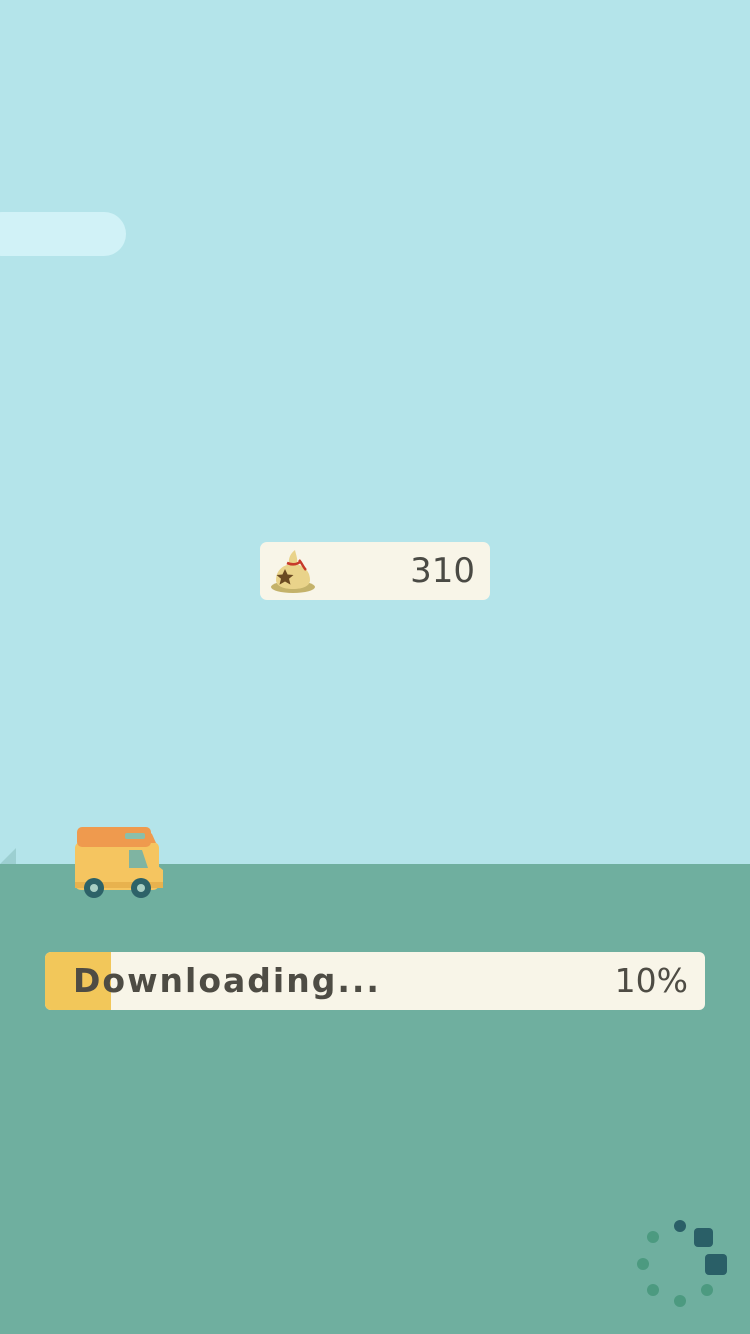 This screenshot has width=750, height=1334. Describe the element at coordinates (682, 1263) in the screenshot. I see `loading-spinner-icon` at that location.